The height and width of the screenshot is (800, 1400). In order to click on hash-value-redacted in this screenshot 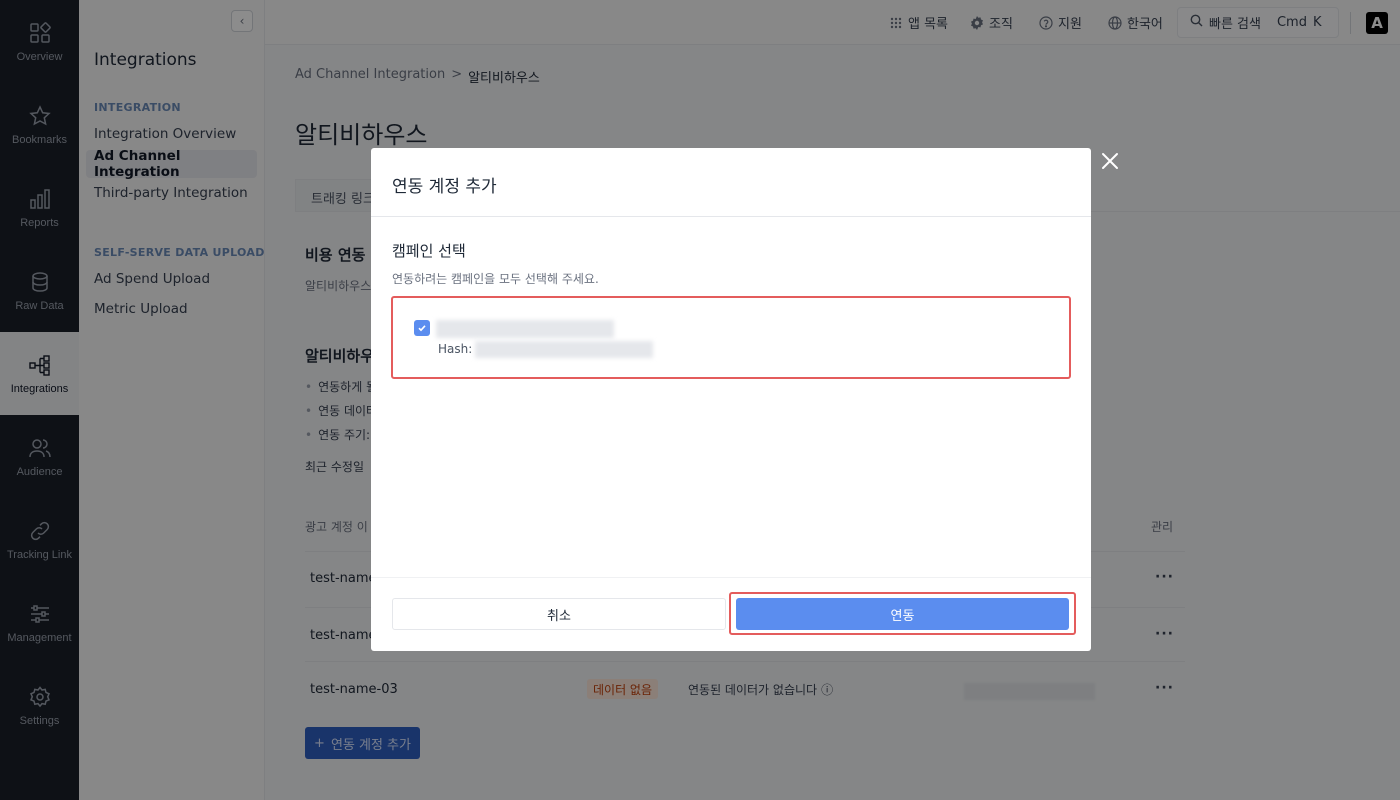, I will do `click(564, 349)`.